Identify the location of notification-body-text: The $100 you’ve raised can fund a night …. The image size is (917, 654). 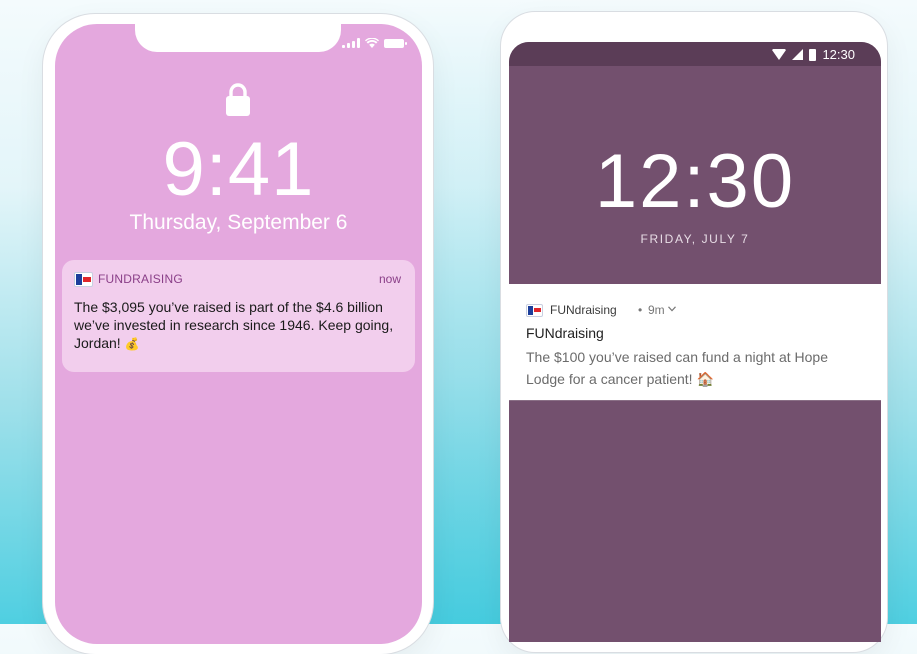
(677, 368).